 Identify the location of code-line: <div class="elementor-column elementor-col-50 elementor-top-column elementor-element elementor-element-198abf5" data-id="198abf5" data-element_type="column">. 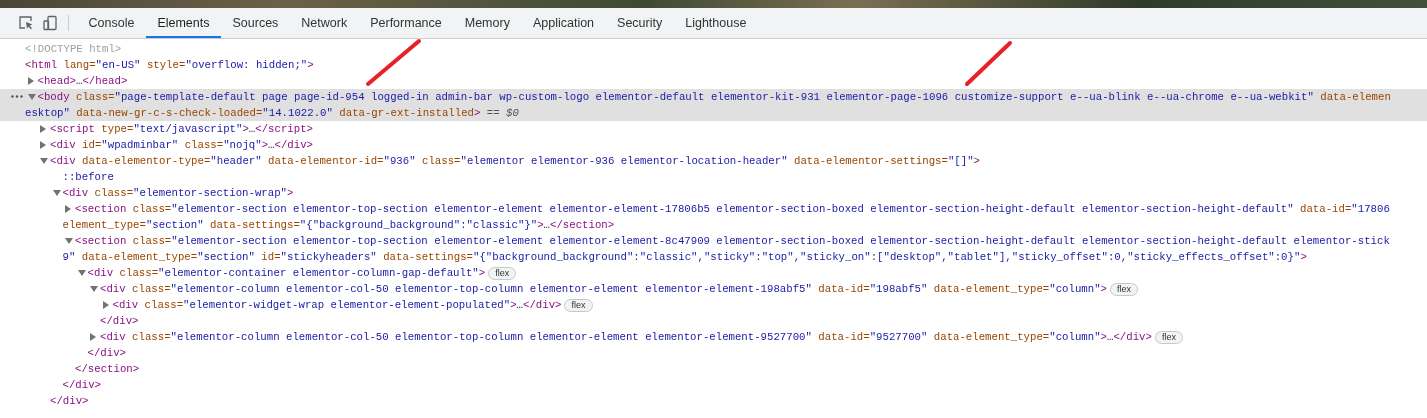
(603, 289).